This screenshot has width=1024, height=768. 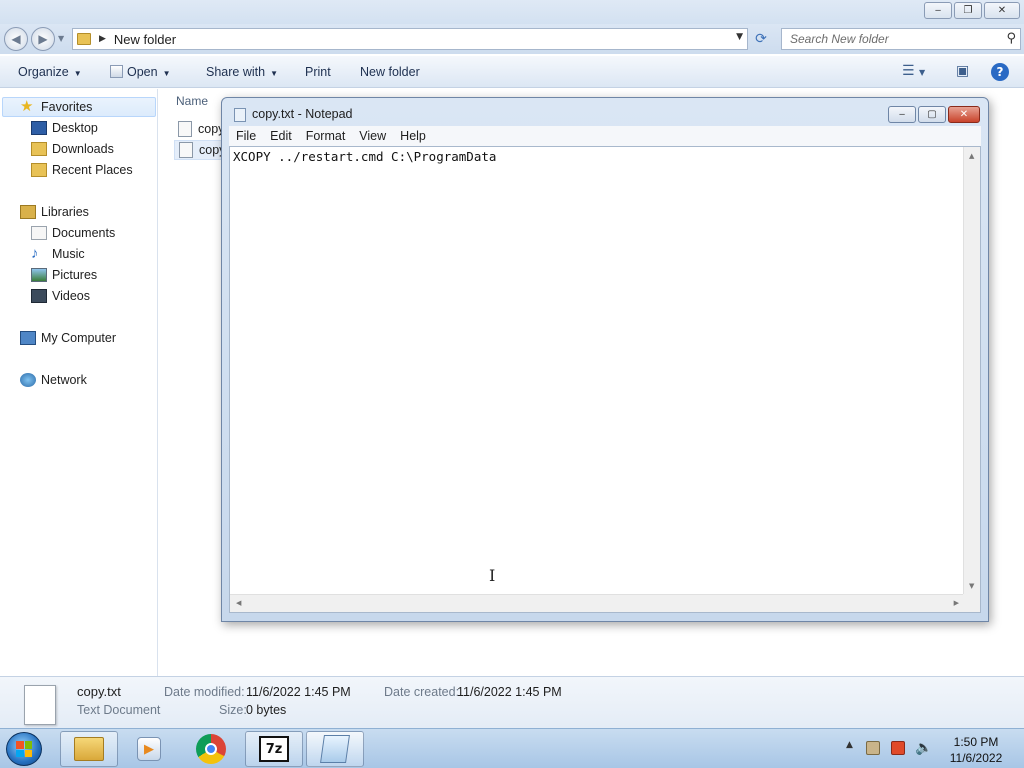 I want to click on address-dropdown-icon: ▼, so click(x=739, y=37).